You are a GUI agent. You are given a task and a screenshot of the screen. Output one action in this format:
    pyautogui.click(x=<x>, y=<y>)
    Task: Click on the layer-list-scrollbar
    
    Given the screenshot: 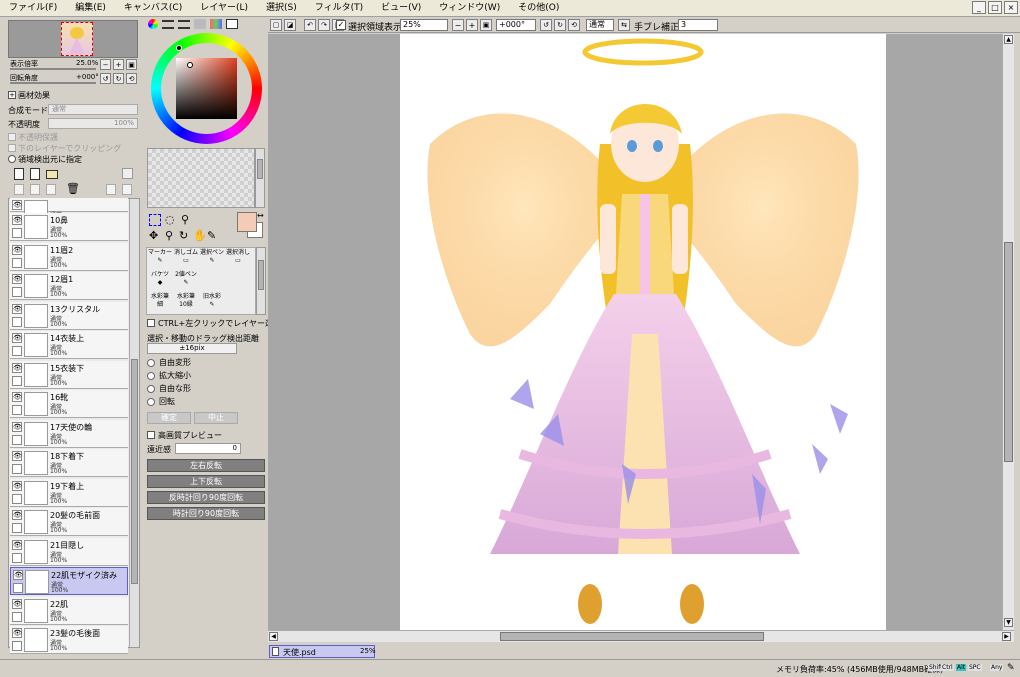 What is the action you would take?
    pyautogui.click(x=134, y=423)
    